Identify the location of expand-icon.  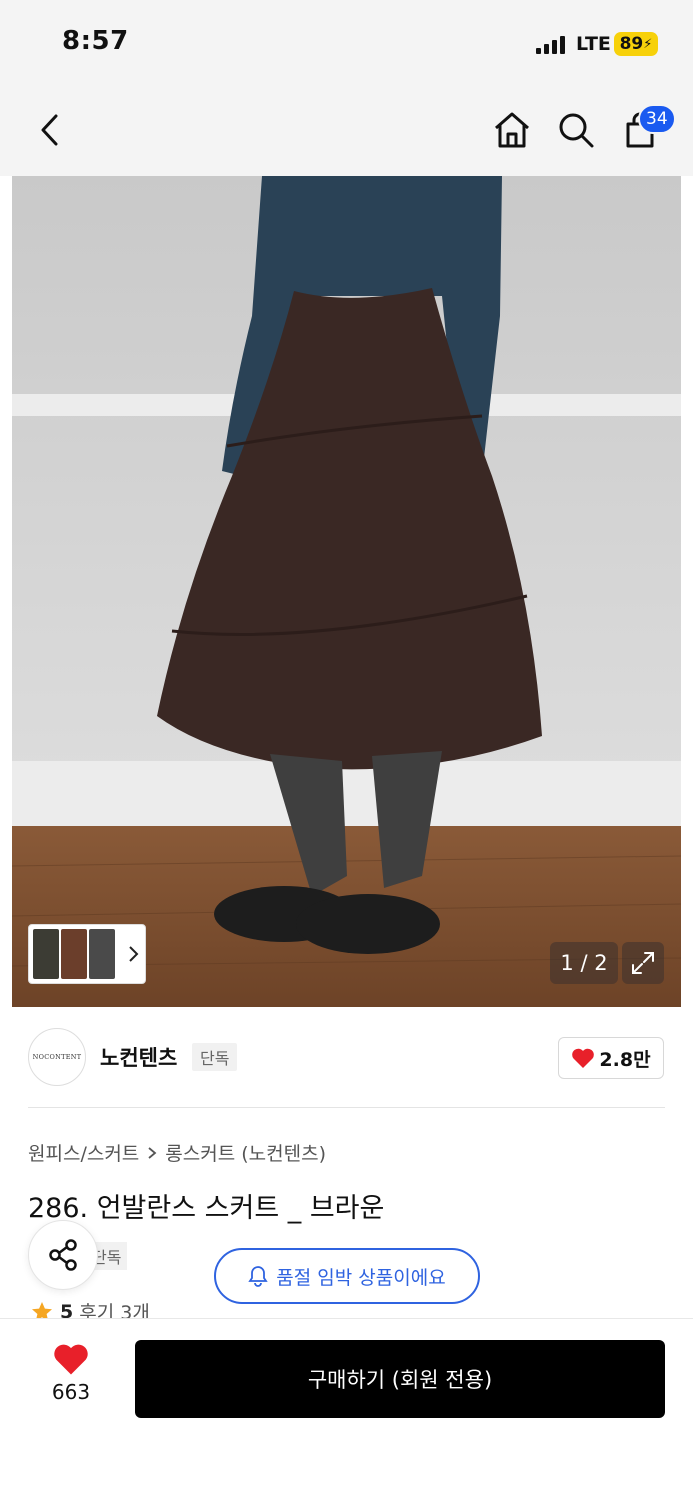
(643, 963).